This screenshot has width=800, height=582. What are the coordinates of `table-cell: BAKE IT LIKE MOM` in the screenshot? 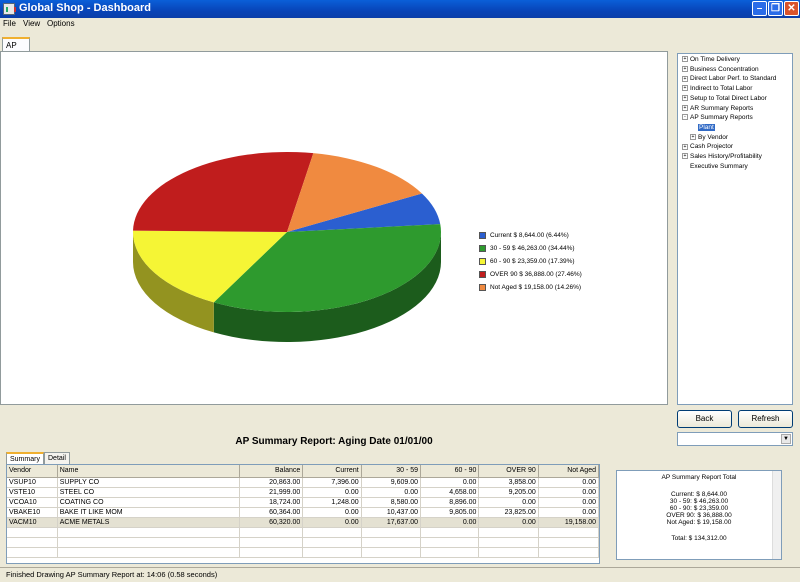 It's located at (149, 512).